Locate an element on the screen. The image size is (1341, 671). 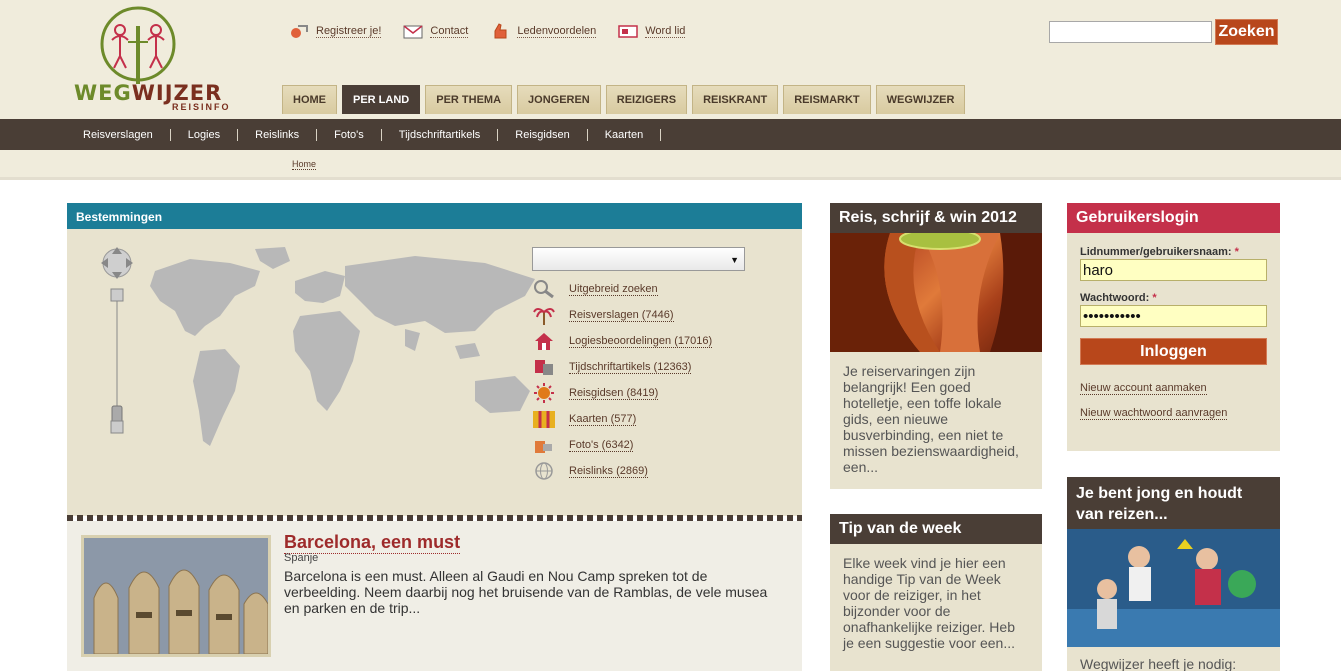
sun-icon is located at coordinates (544, 393).